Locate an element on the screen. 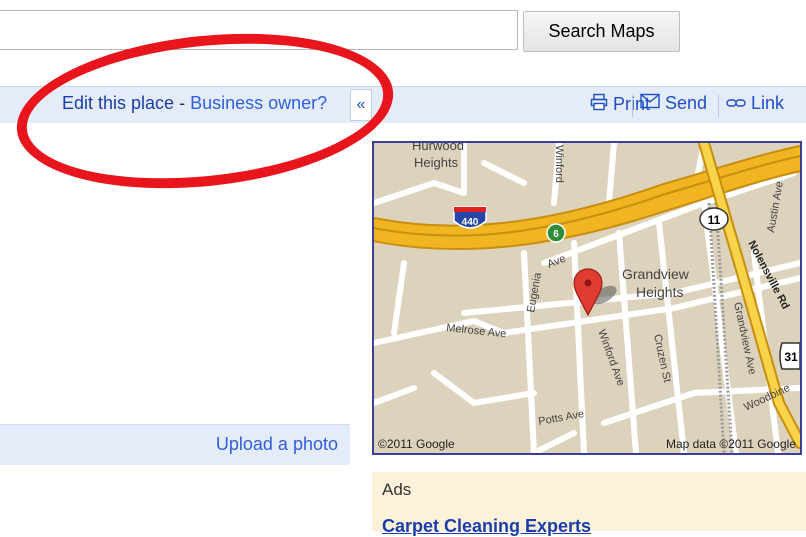 Image resolution: width=806 pixels, height=537 pixels. upload-photo-bar: Upload a photo is located at coordinates (175, 444).